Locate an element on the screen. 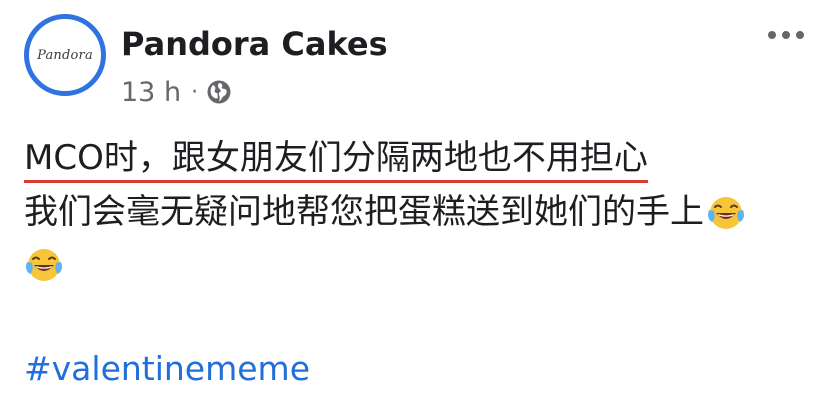 Image resolution: width=828 pixels, height=407 pixels. post-line-1: MCO时，跟女朋友们分隔两地也不用担心 is located at coordinates (419, 160).